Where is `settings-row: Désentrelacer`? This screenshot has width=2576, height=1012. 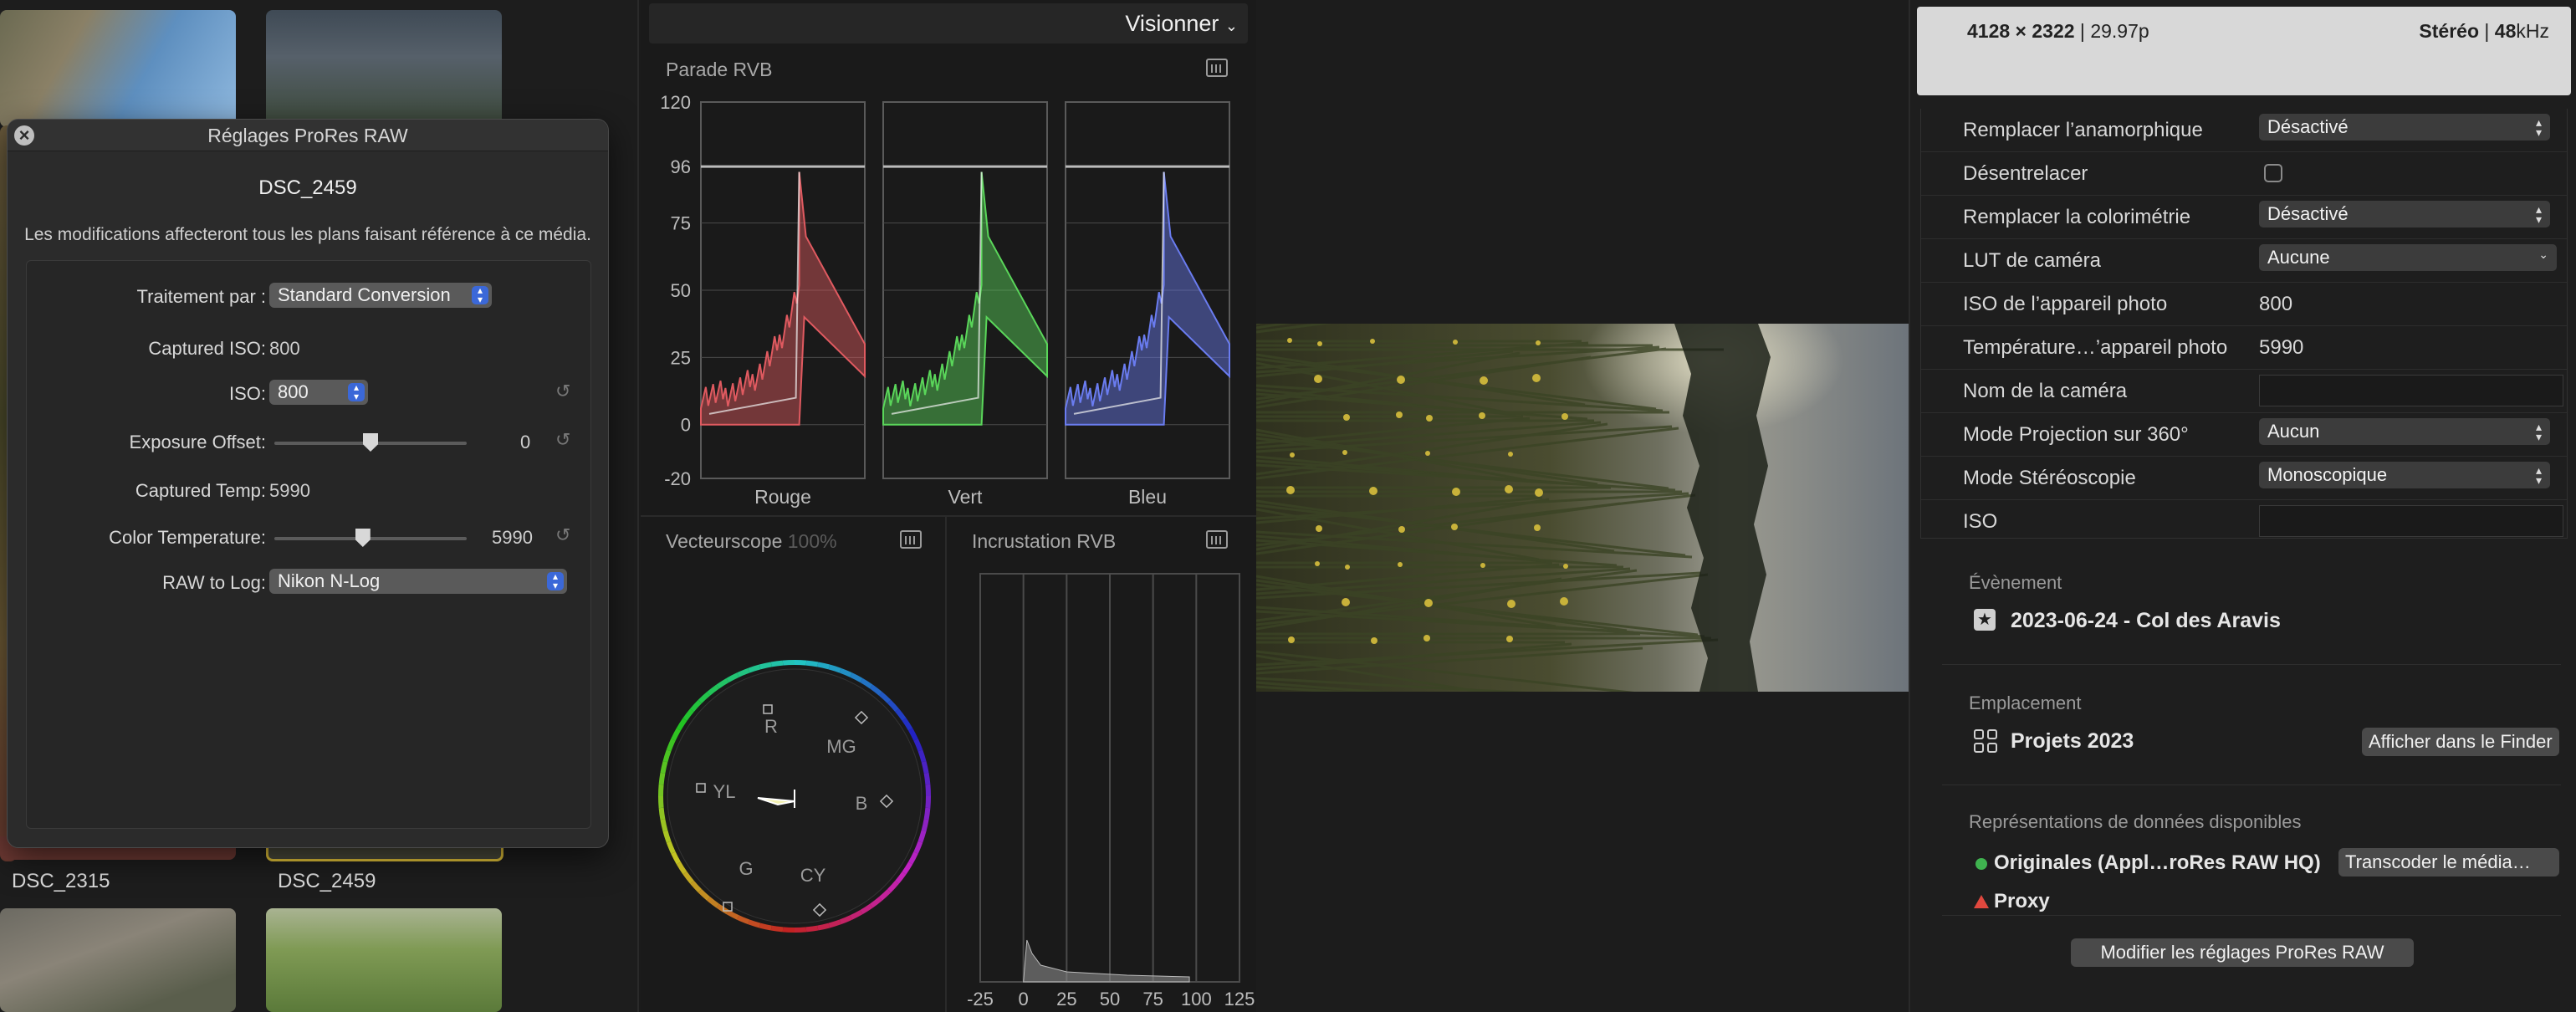 settings-row: Désentrelacer is located at coordinates (2244, 174).